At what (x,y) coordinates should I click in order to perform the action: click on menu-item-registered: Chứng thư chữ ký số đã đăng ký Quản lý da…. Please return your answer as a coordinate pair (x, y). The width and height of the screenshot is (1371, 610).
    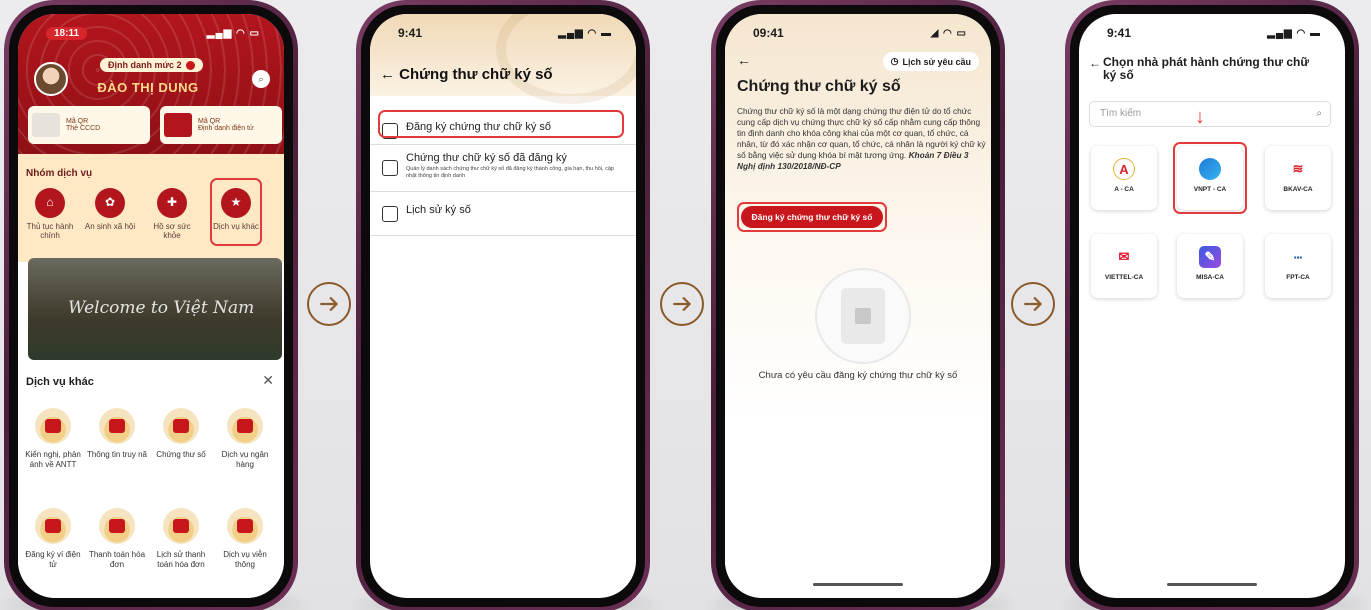
    Looking at the image, I should click on (503, 171).